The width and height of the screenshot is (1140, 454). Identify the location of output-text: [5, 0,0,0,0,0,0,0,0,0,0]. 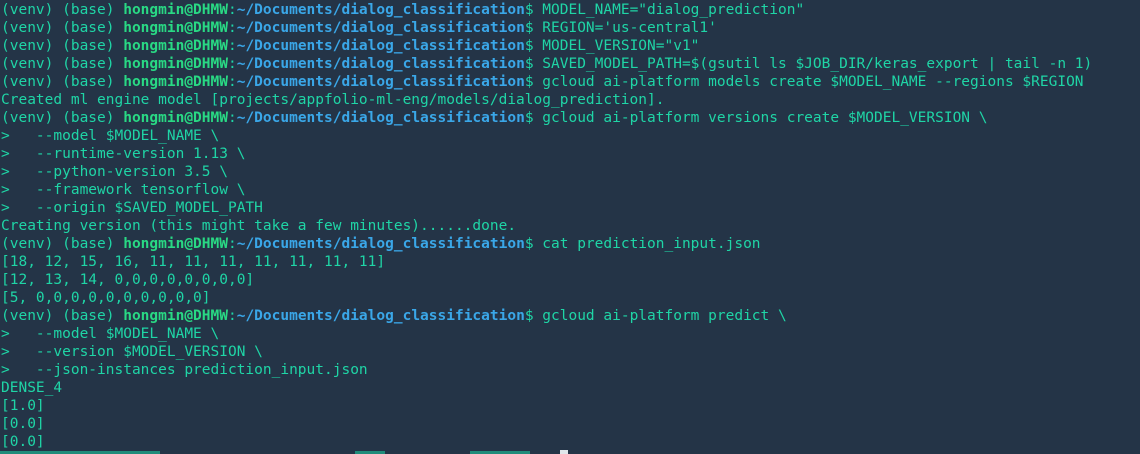
(106, 298).